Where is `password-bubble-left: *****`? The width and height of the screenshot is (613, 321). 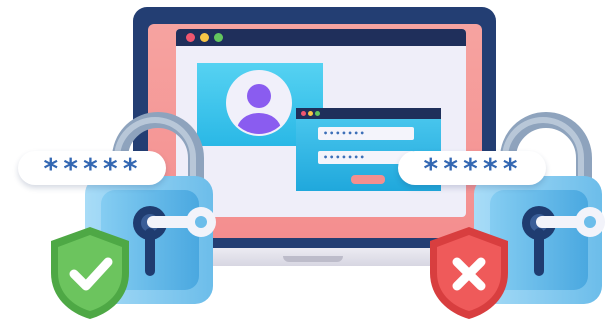
password-bubble-left: ***** is located at coordinates (92, 168).